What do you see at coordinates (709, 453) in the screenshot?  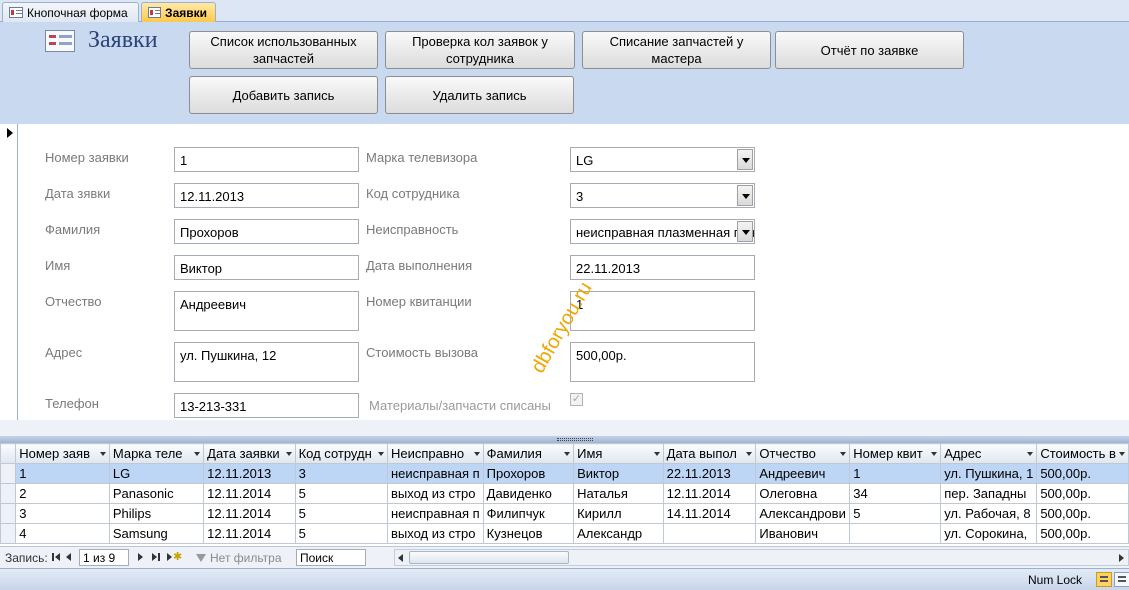 I see `column-header: Дата выпол` at bounding box center [709, 453].